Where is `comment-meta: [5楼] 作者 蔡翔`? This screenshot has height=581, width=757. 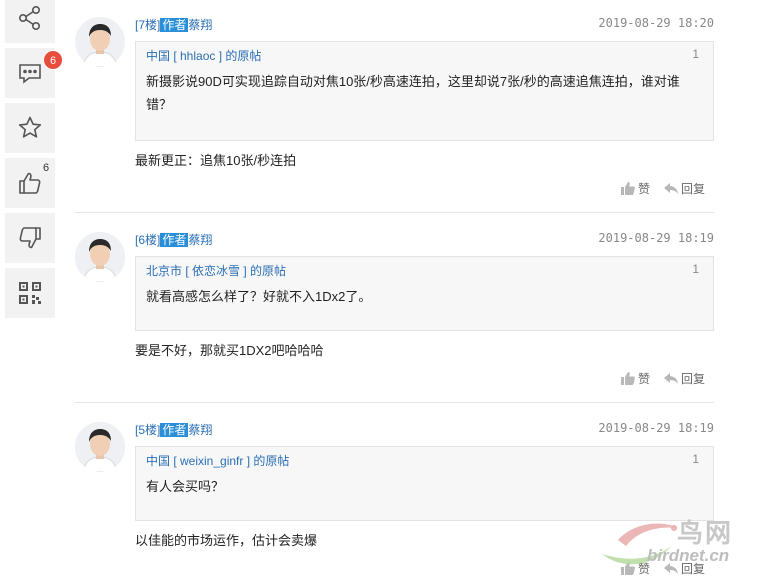 comment-meta: [5楼] 作者 蔡翔 is located at coordinates (173, 429).